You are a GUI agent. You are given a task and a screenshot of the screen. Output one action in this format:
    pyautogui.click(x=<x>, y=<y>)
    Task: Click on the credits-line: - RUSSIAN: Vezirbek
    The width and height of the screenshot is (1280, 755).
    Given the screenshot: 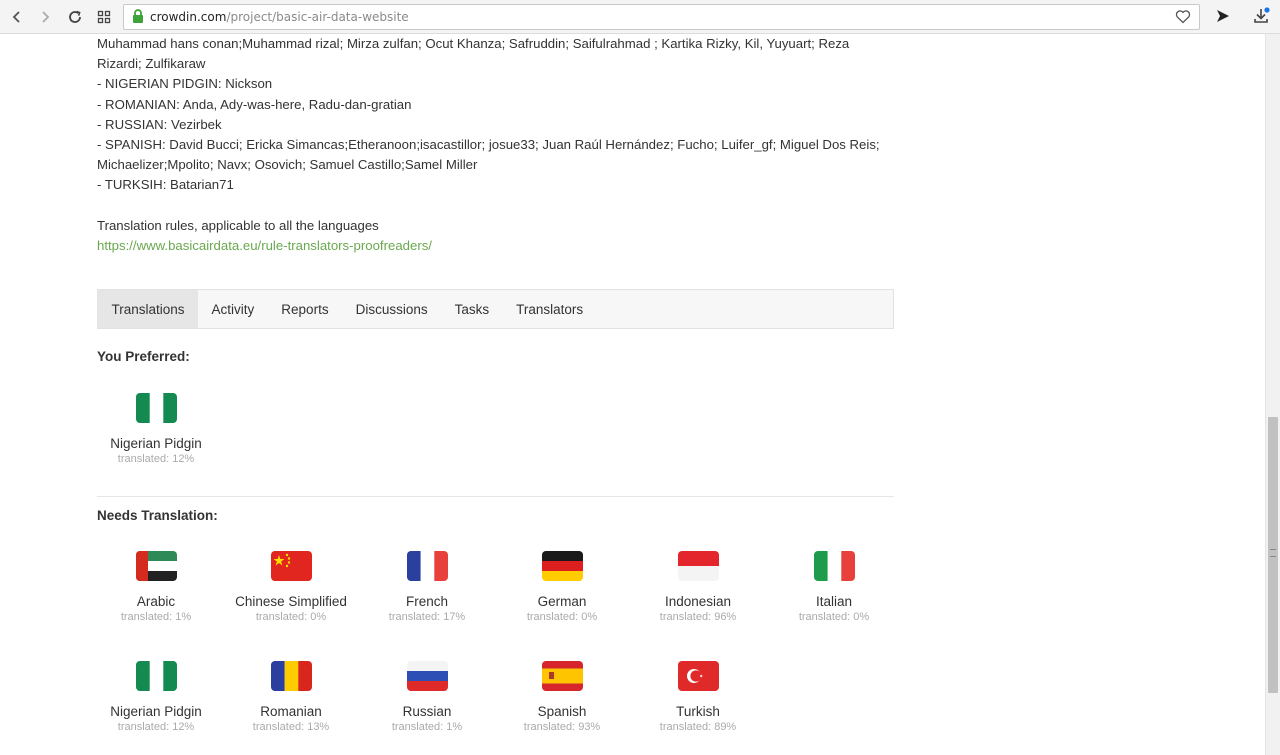 What is the action you would take?
    pyautogui.click(x=159, y=124)
    